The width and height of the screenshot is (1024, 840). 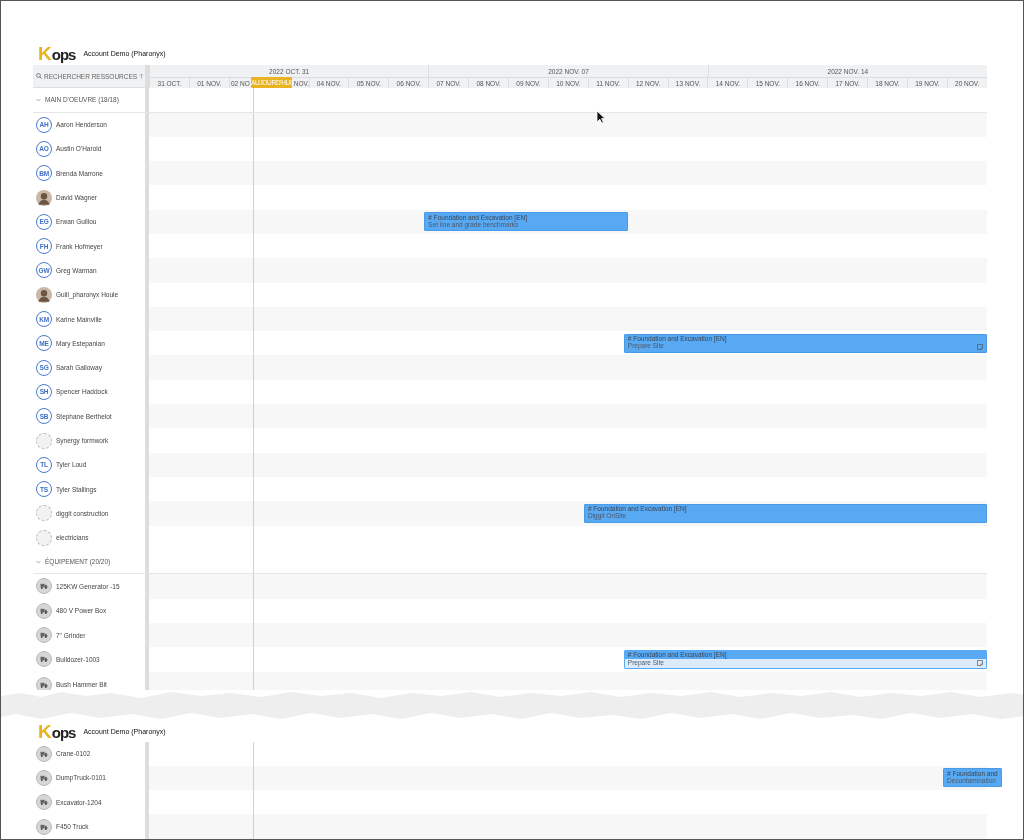 What do you see at coordinates (39, 76) in the screenshot?
I see `search-icon` at bounding box center [39, 76].